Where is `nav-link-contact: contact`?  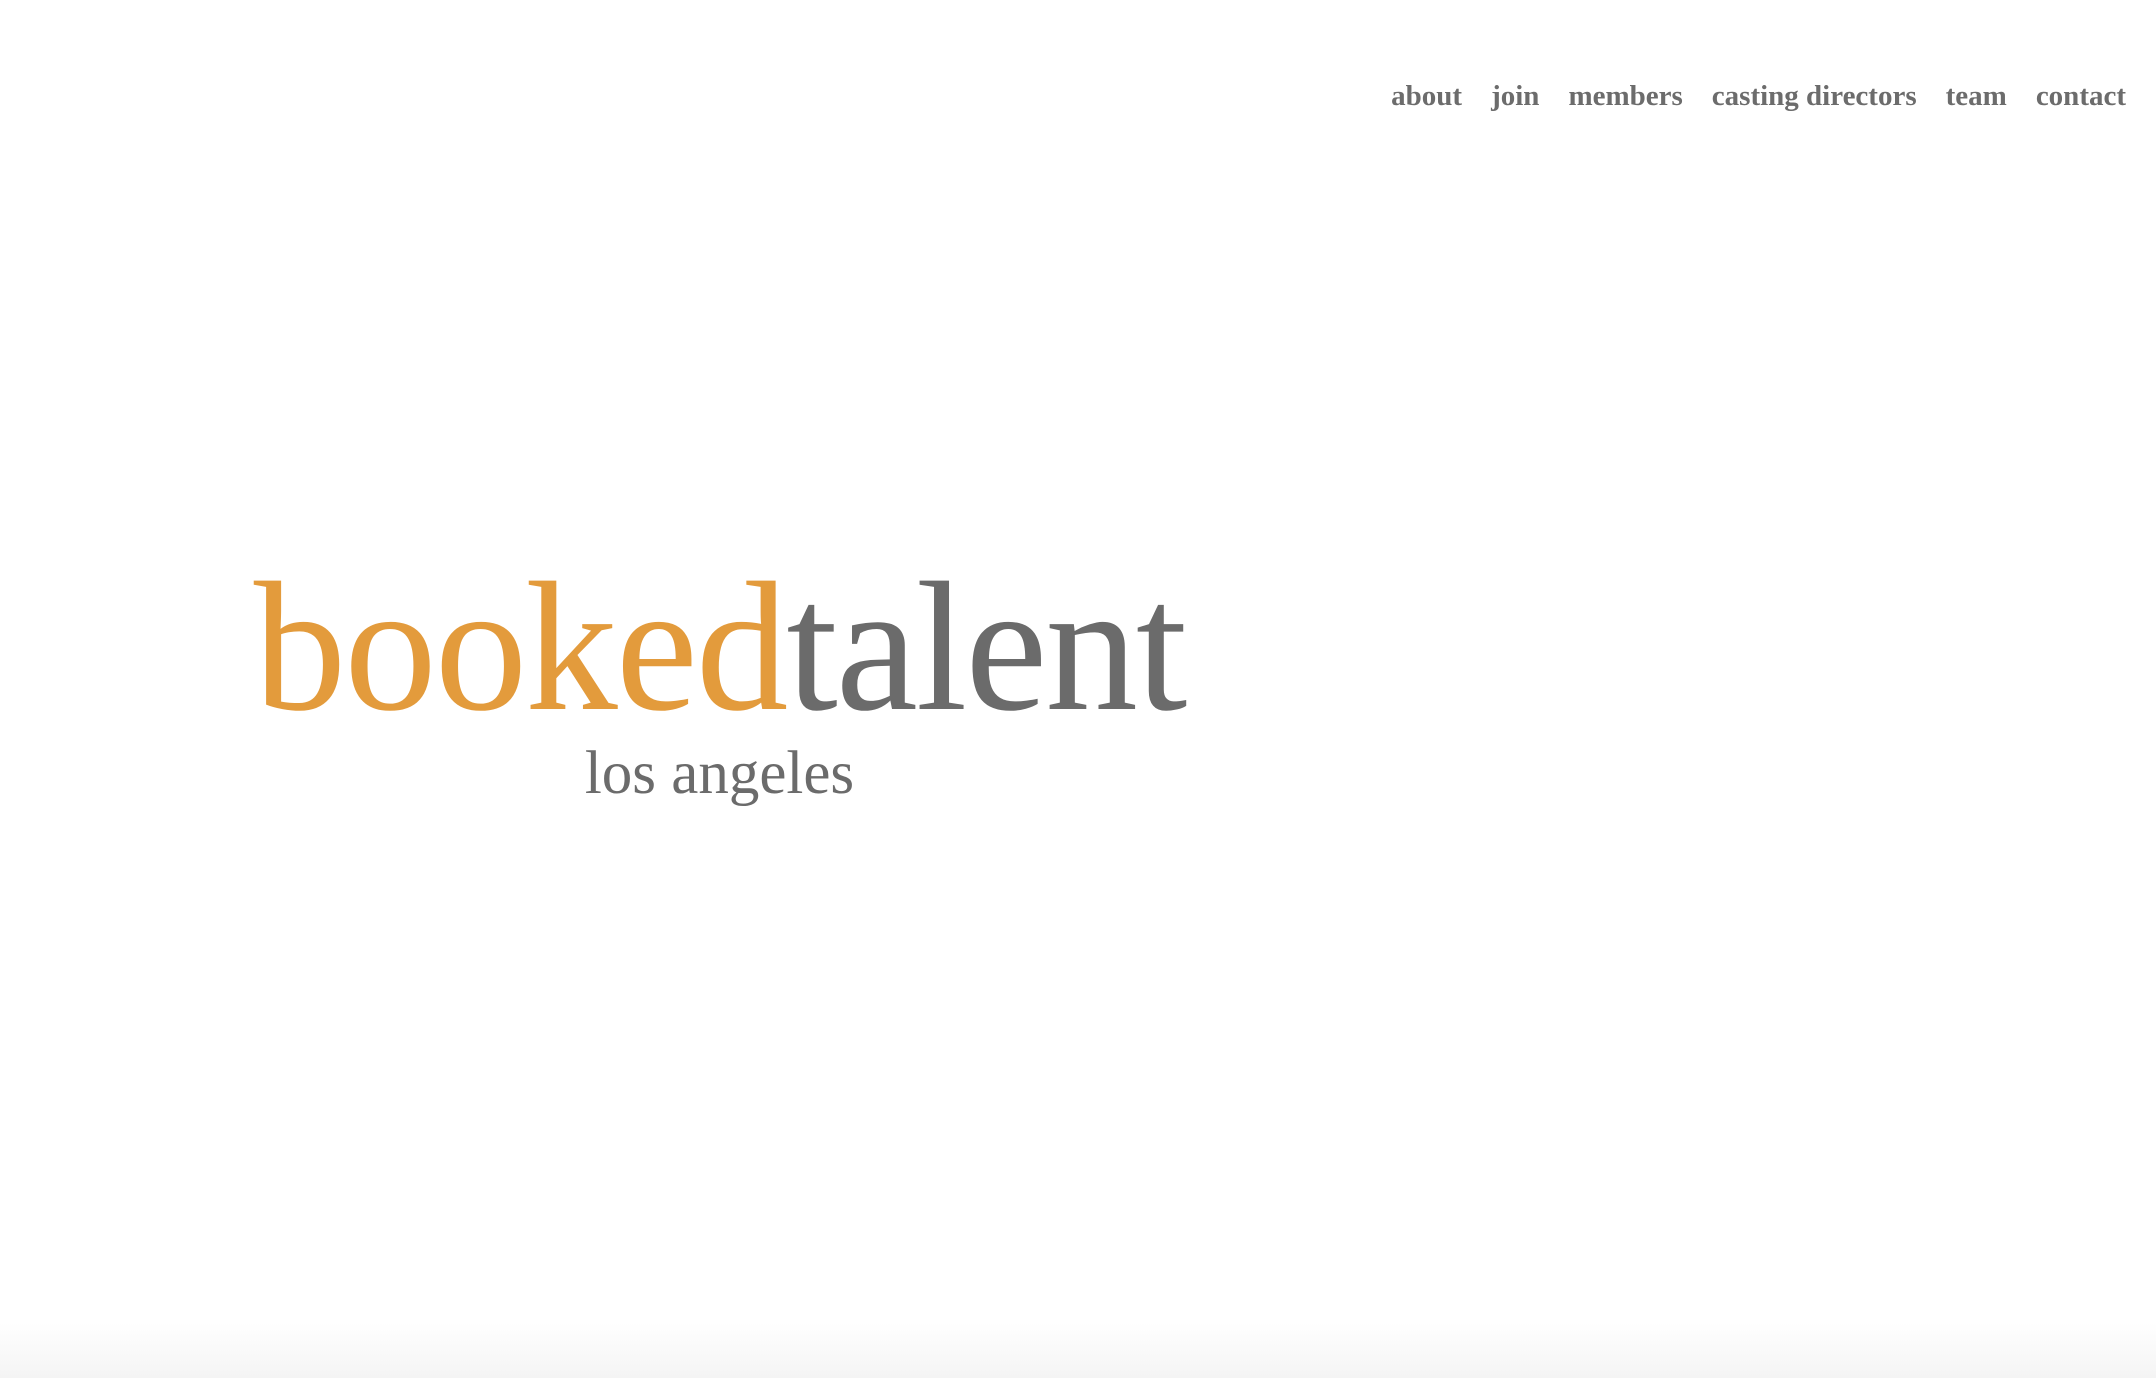
nav-link-contact: contact is located at coordinates (2081, 96).